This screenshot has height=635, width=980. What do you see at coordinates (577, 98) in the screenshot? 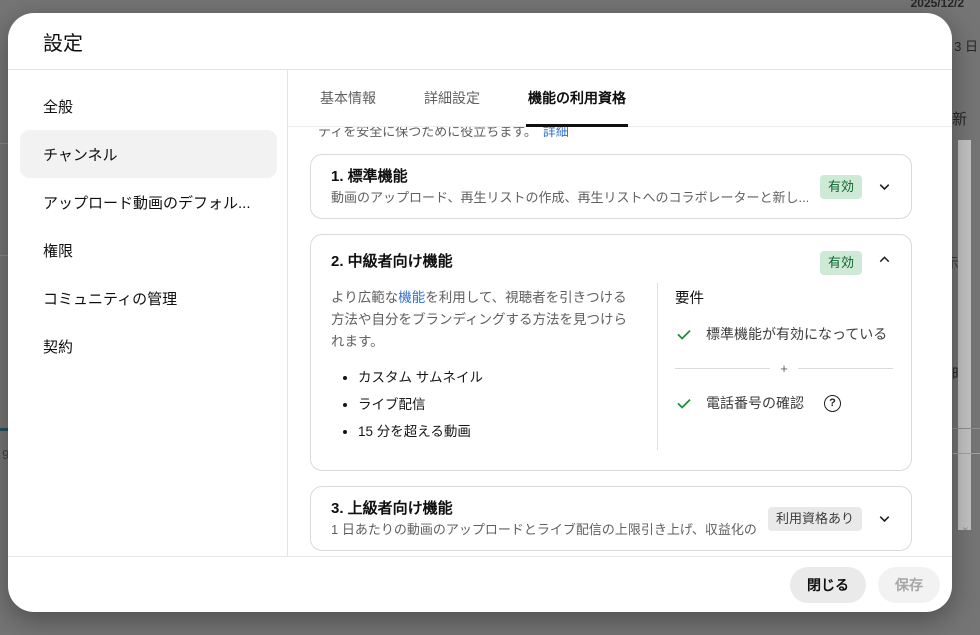
I see `tab-feature-eligibility: 機能の利用資格` at bounding box center [577, 98].